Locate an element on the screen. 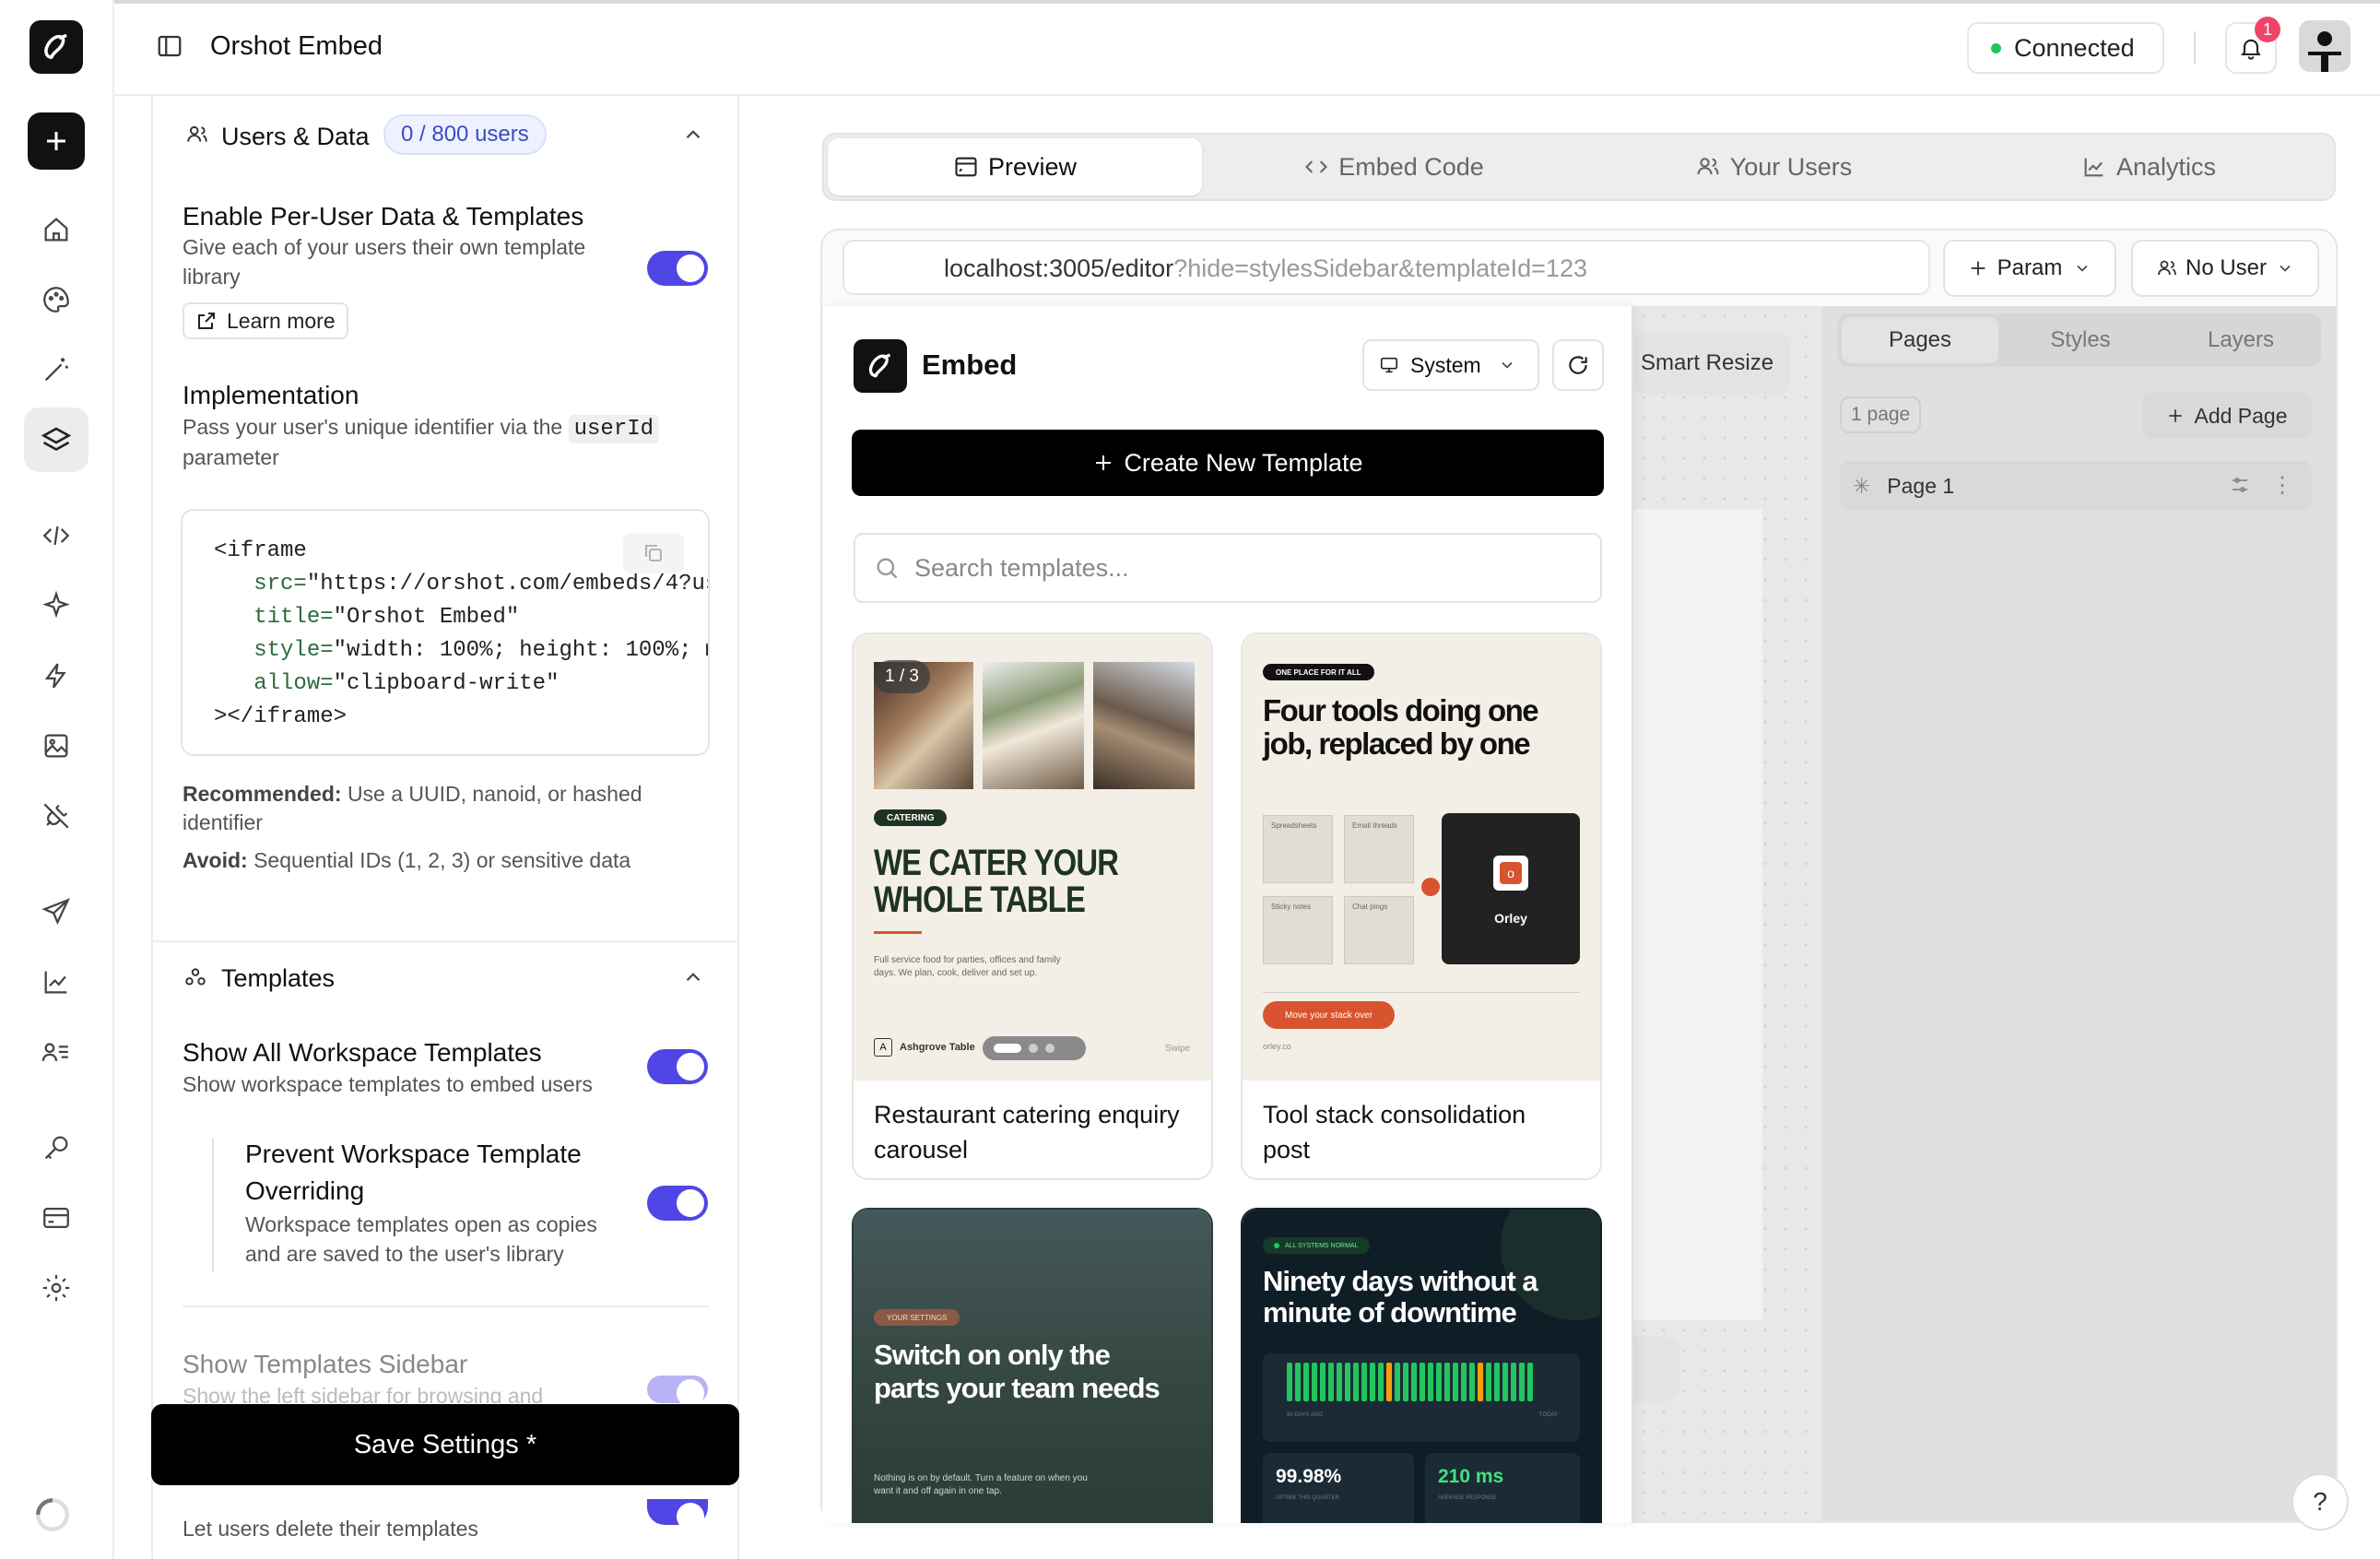 This screenshot has width=2380, height=1559. chevron-down-icon is located at coordinates (1507, 365).